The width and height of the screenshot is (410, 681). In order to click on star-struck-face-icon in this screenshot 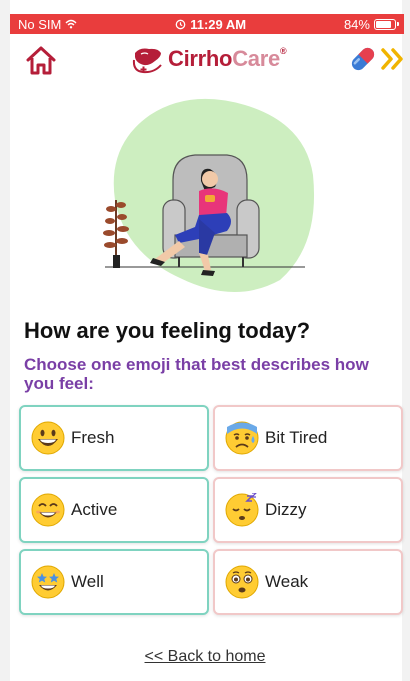, I will do `click(48, 582)`.